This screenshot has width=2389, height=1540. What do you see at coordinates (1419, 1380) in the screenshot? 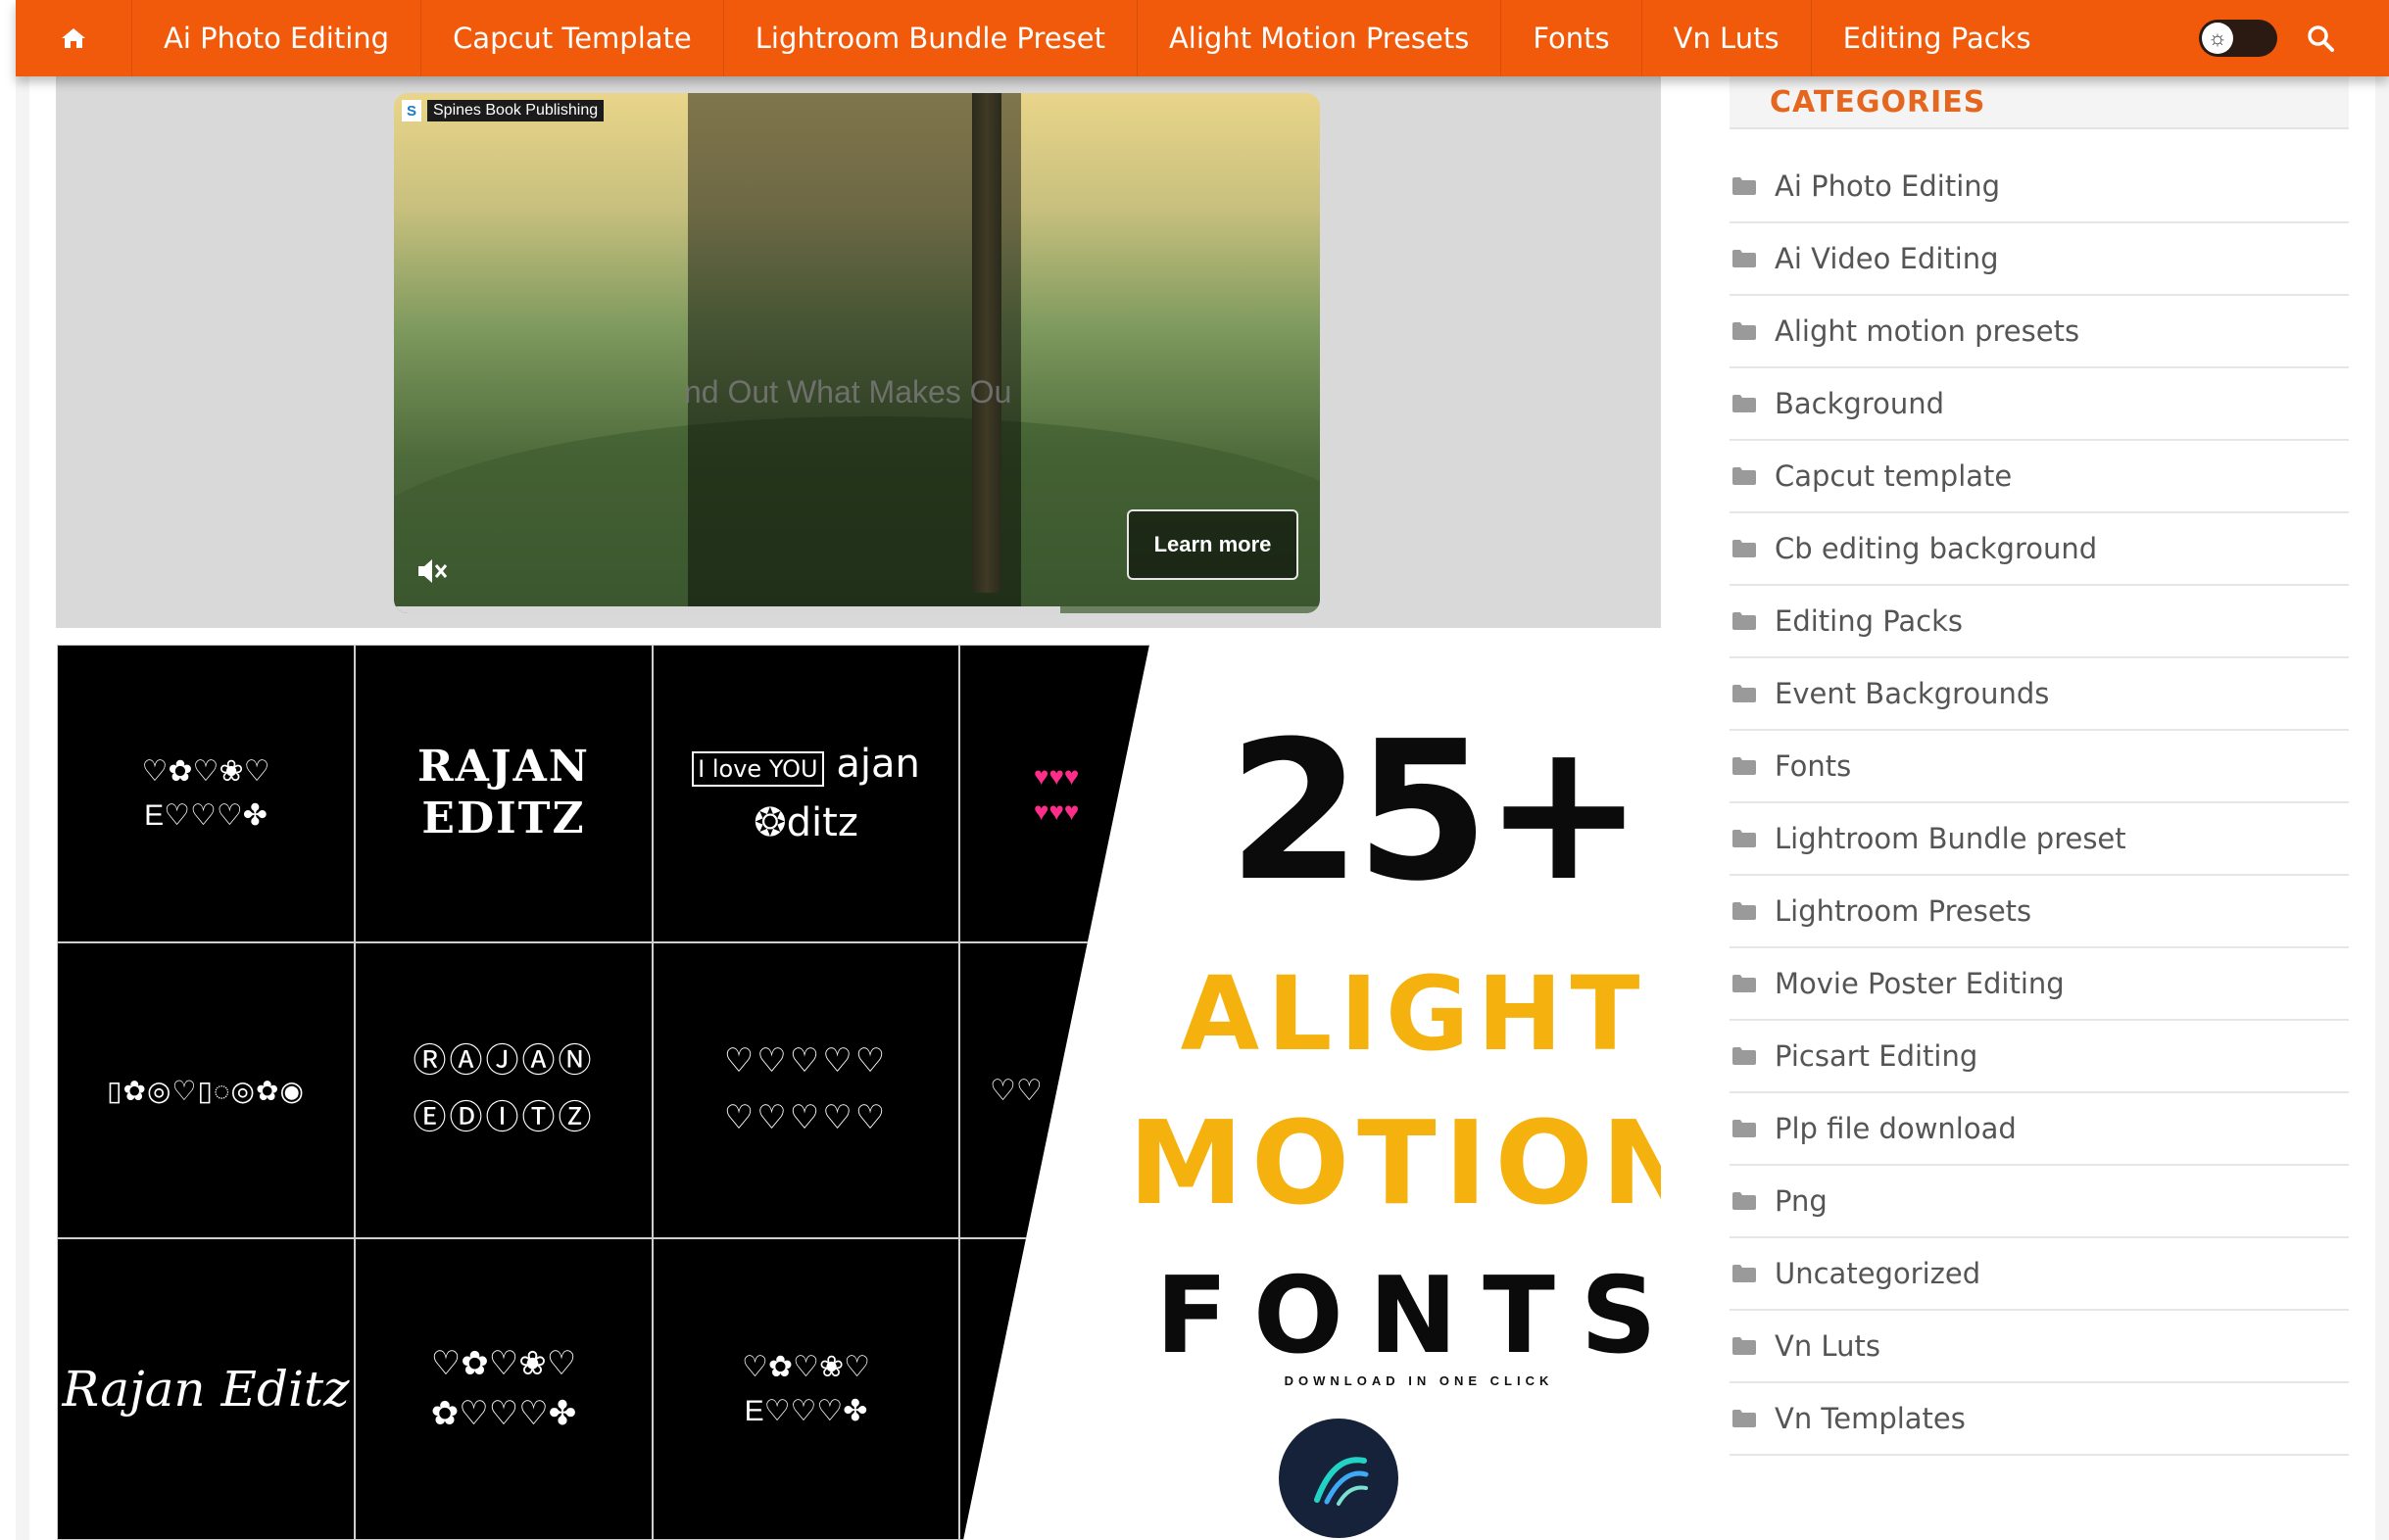
I see `feature-subtext: DOWNLOAD IN ONE CLICK` at bounding box center [1419, 1380].